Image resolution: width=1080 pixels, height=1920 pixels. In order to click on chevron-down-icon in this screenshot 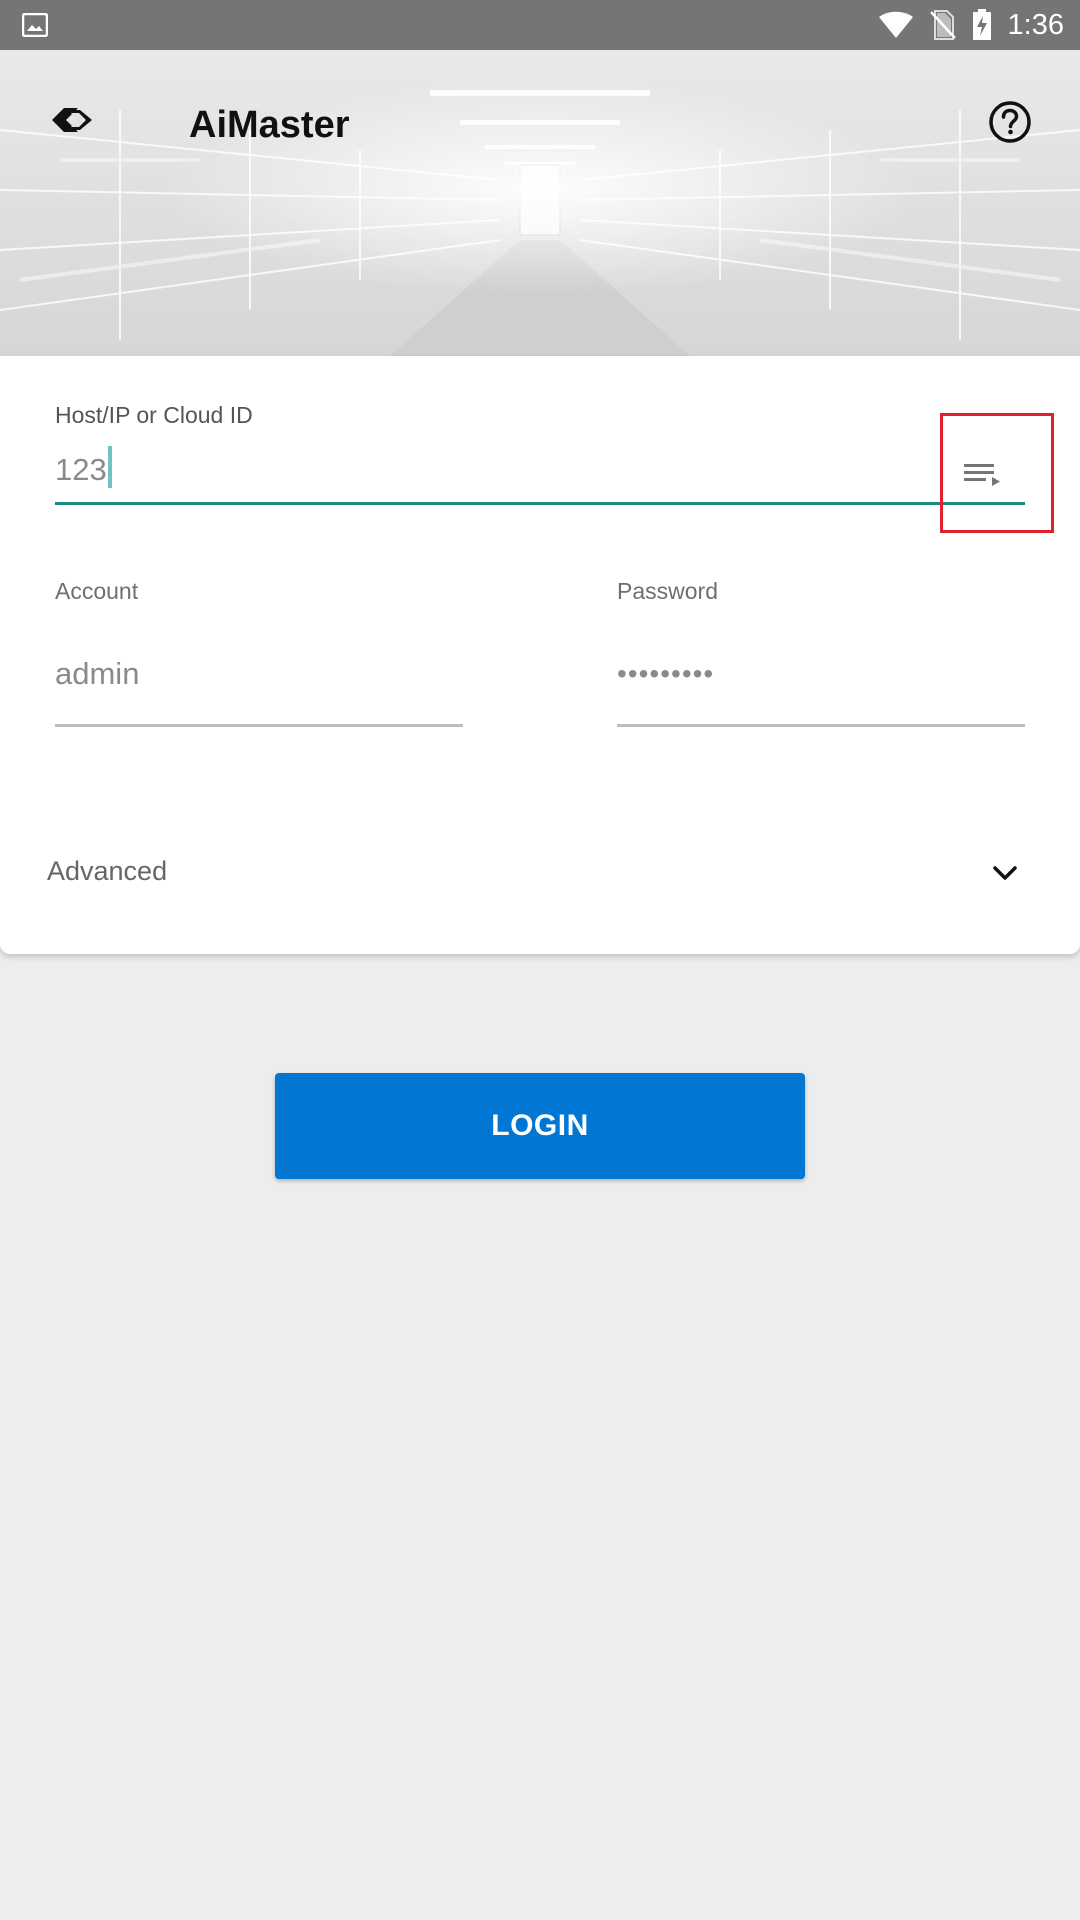, I will do `click(1005, 873)`.